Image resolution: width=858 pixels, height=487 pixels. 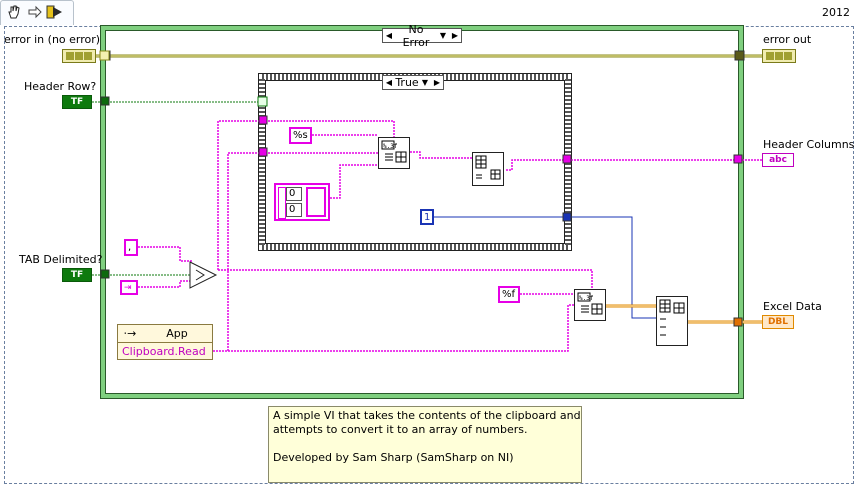 What do you see at coordinates (567, 217) in the screenshot?
I see `numeric-tunnel` at bounding box center [567, 217].